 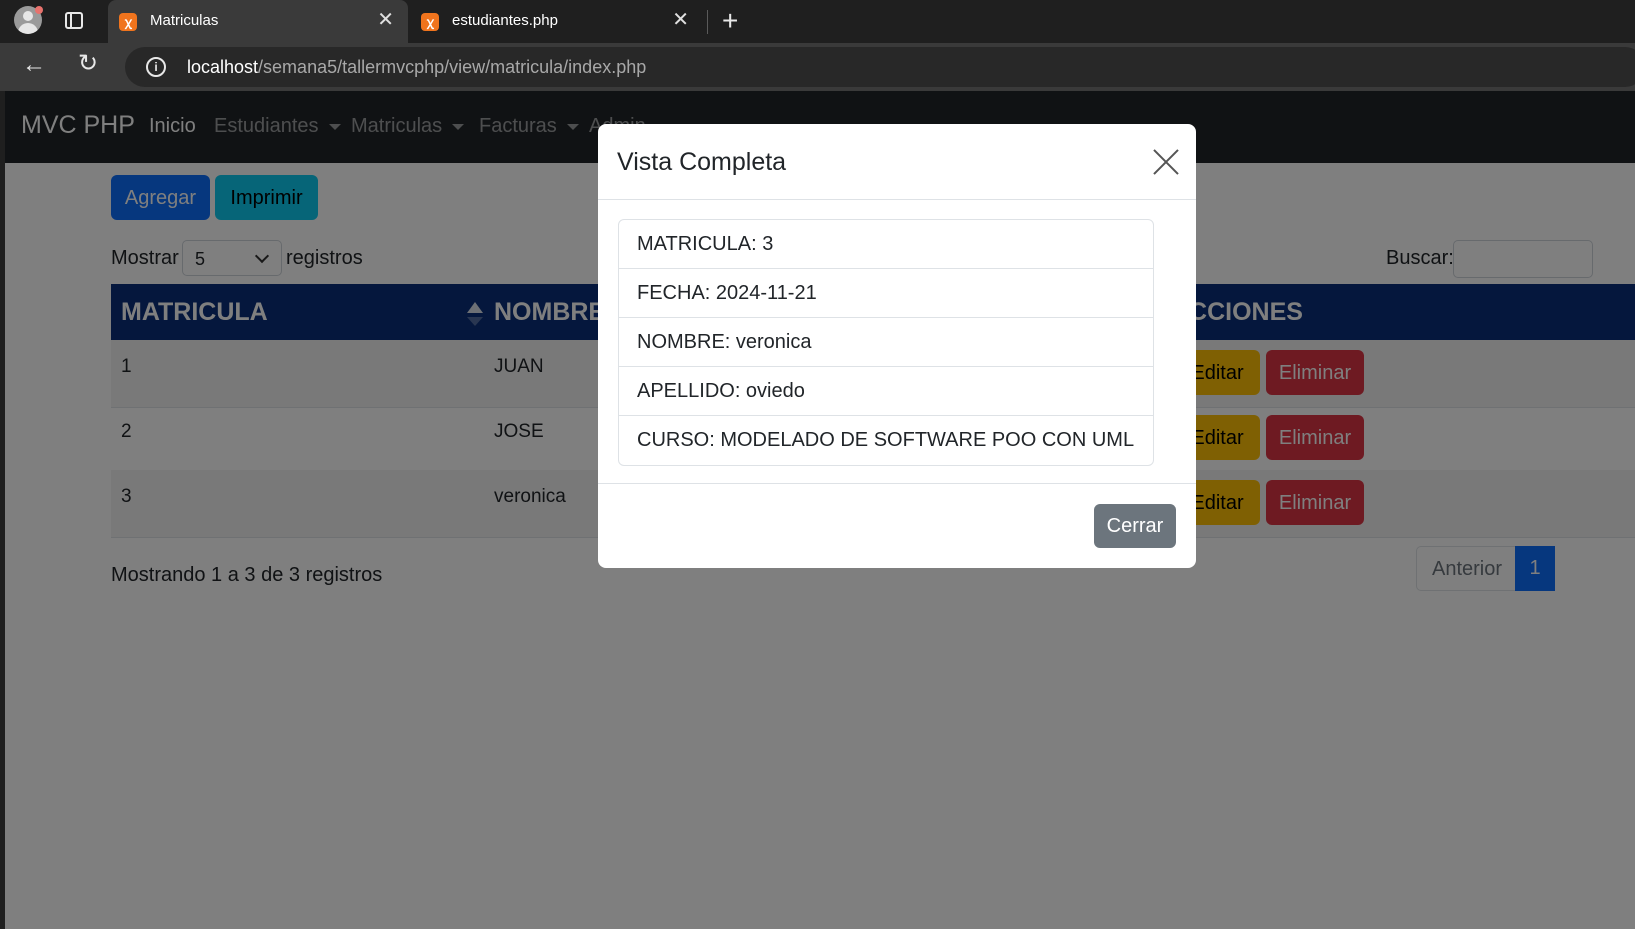 I want to click on modal-header: Vista Completa, so click(x=897, y=162).